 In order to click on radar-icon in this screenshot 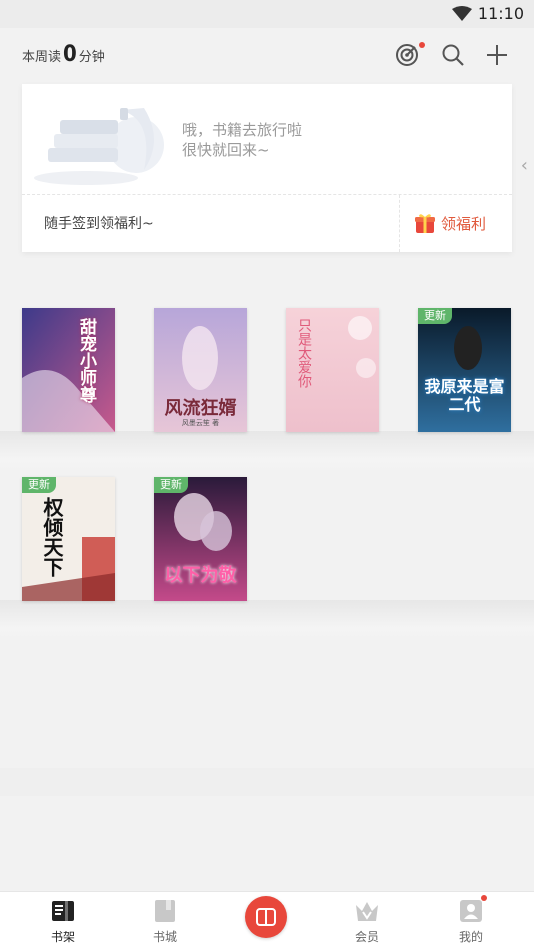, I will do `click(407, 55)`.